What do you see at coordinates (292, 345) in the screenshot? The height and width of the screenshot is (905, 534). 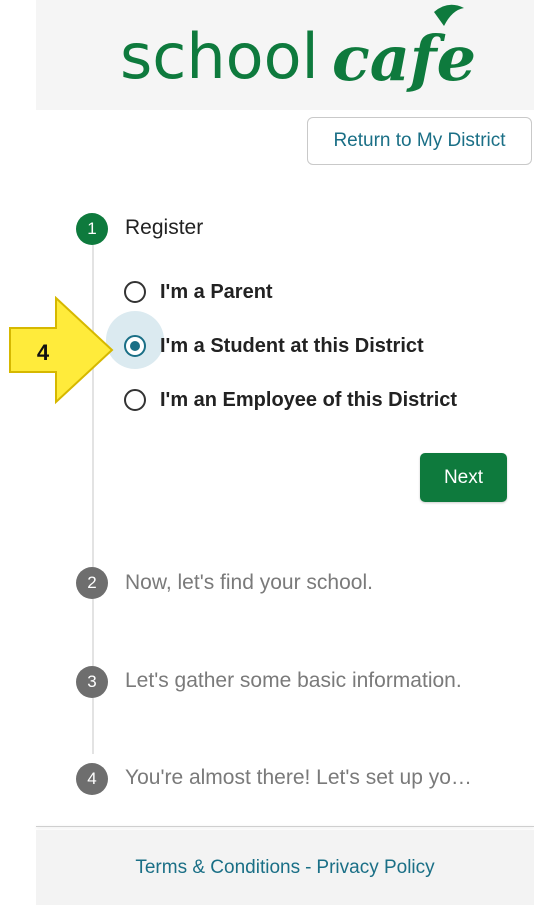 I see `option-student-label: I'm a Student at this District` at bounding box center [292, 345].